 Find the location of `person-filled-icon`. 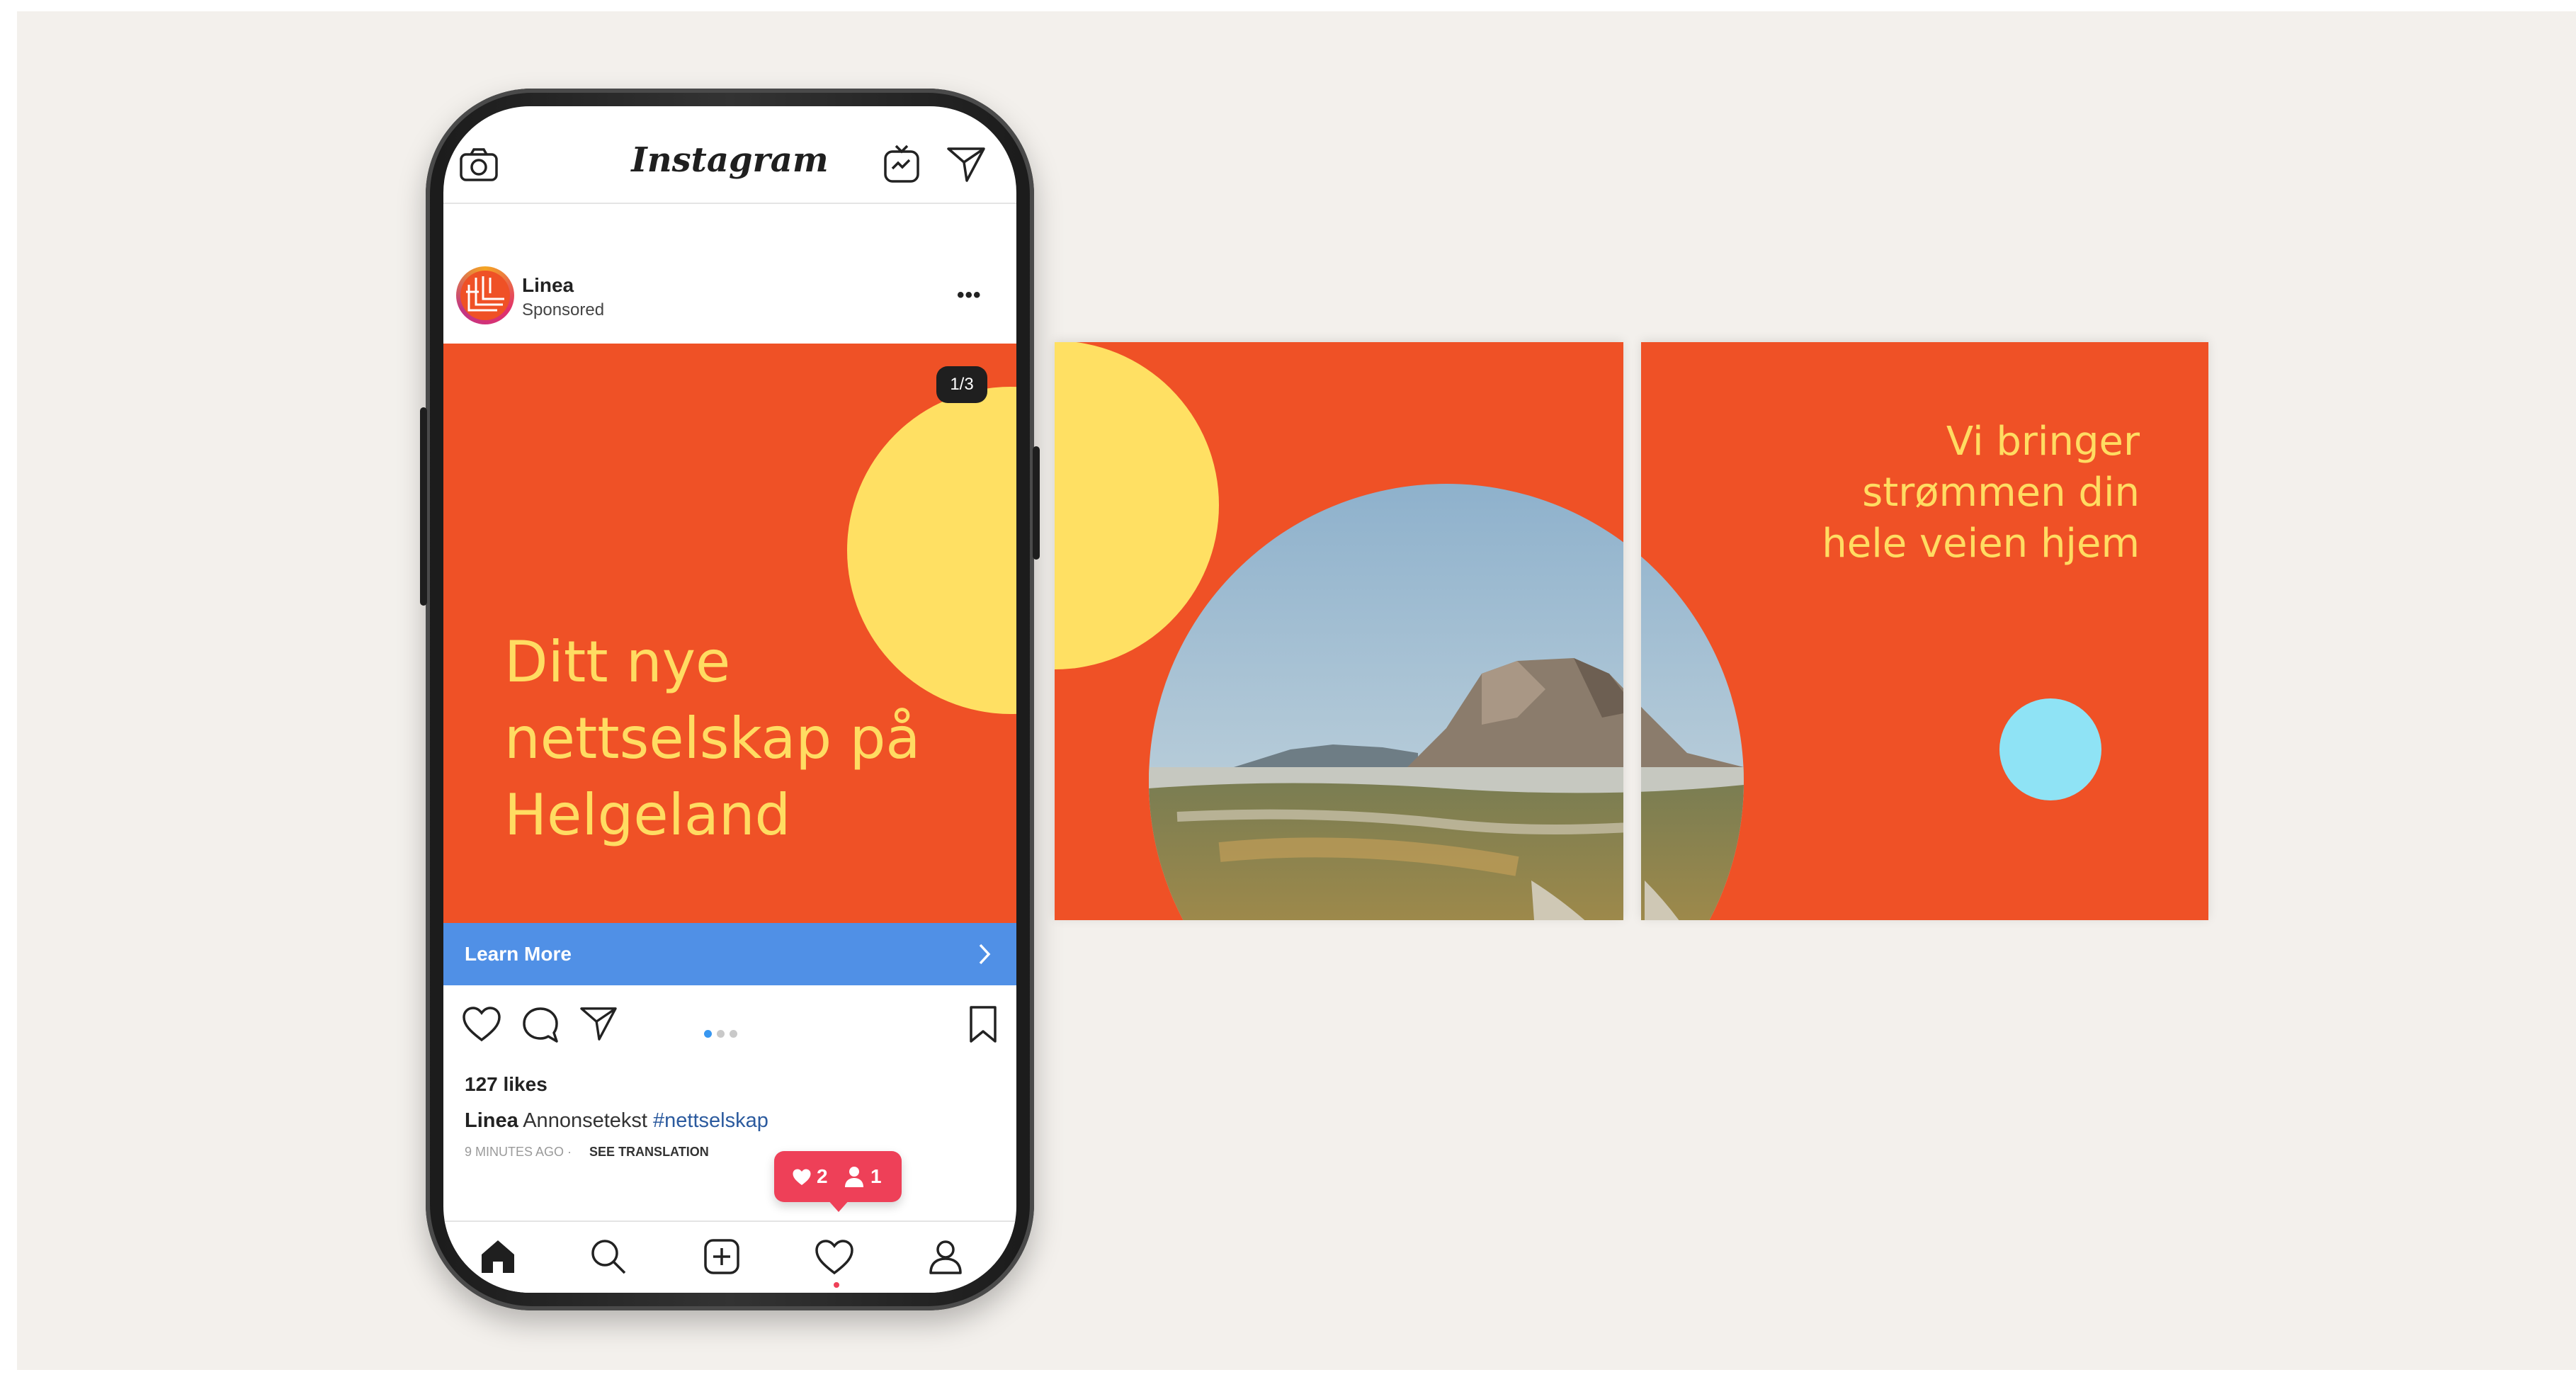

person-filled-icon is located at coordinates (854, 1177).